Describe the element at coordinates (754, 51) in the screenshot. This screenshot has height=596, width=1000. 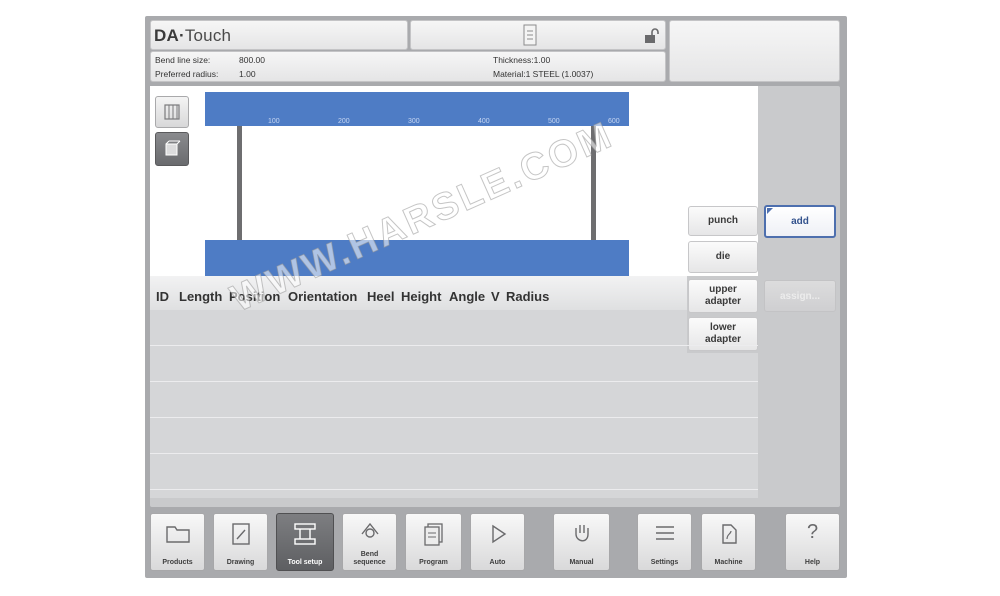
I see `header-right-panel` at that location.